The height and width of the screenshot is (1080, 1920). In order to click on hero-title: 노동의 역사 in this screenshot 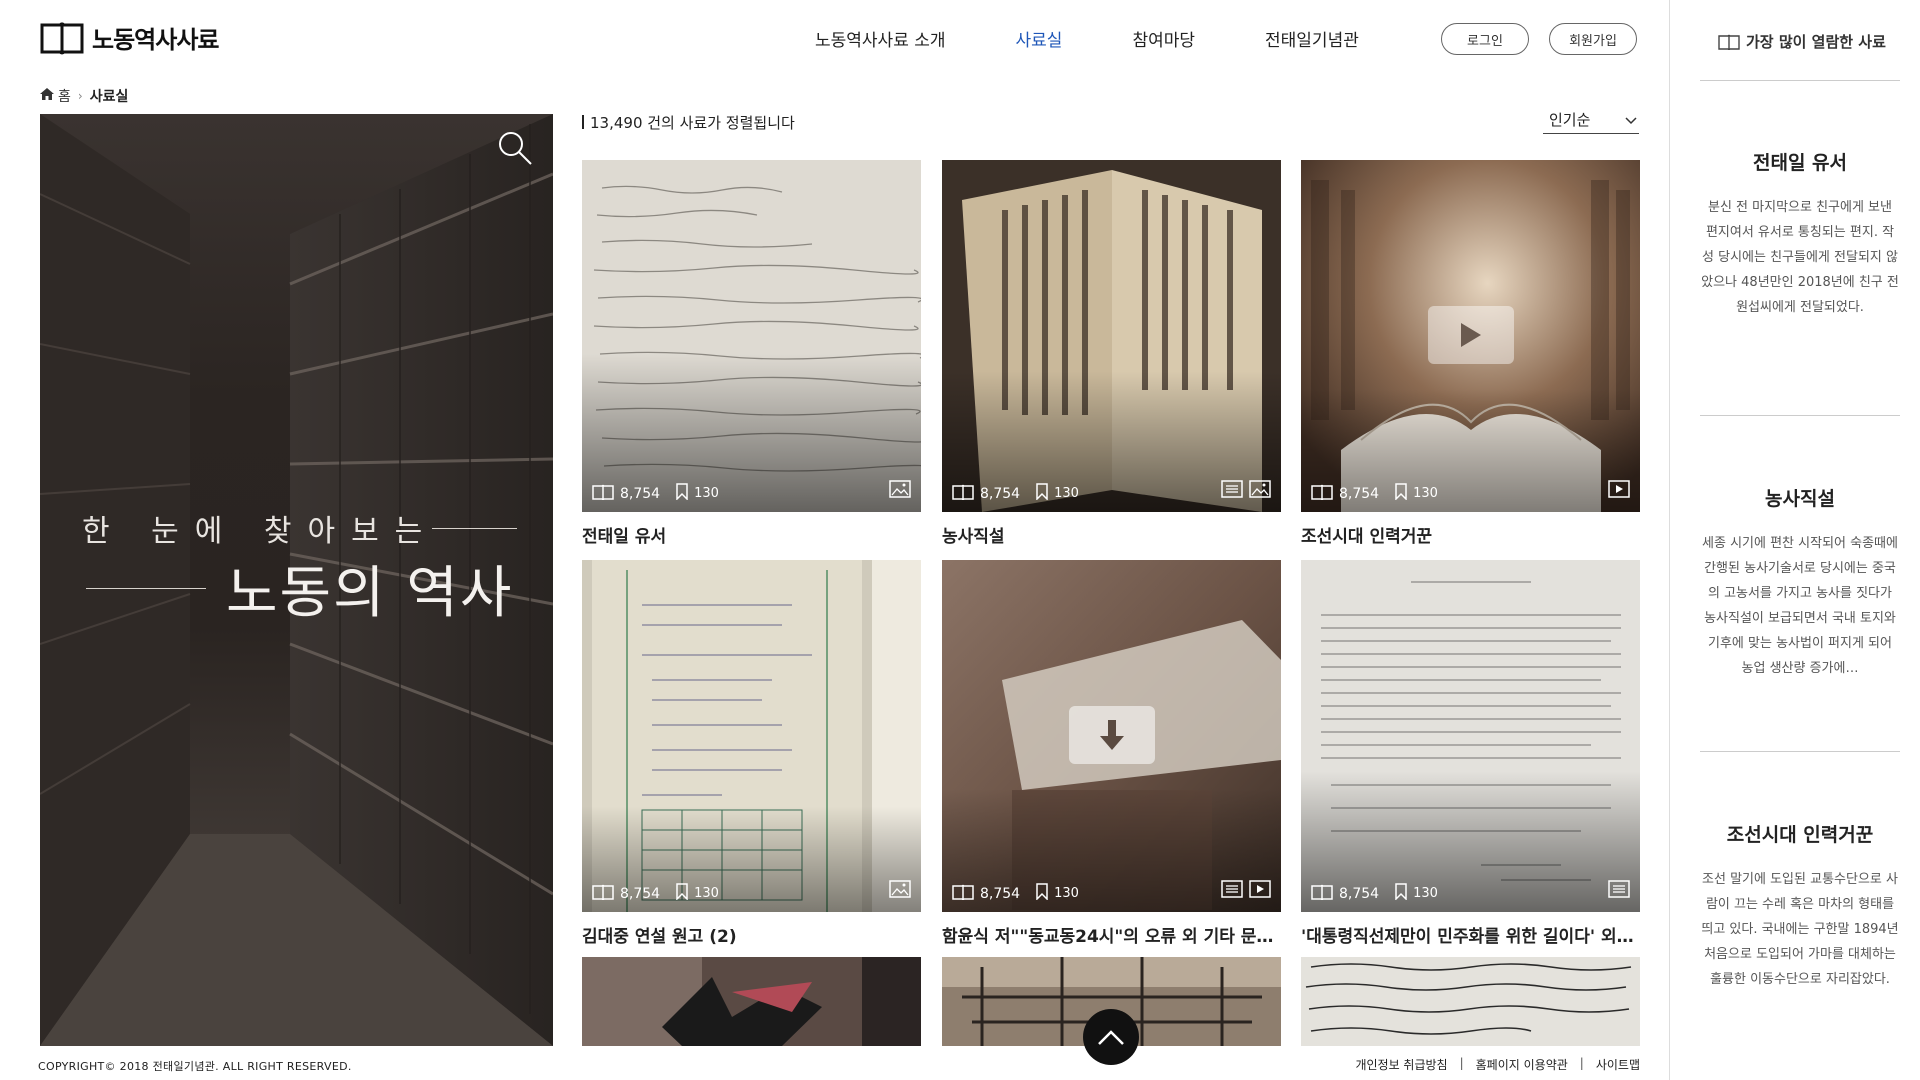, I will do `click(299, 588)`.